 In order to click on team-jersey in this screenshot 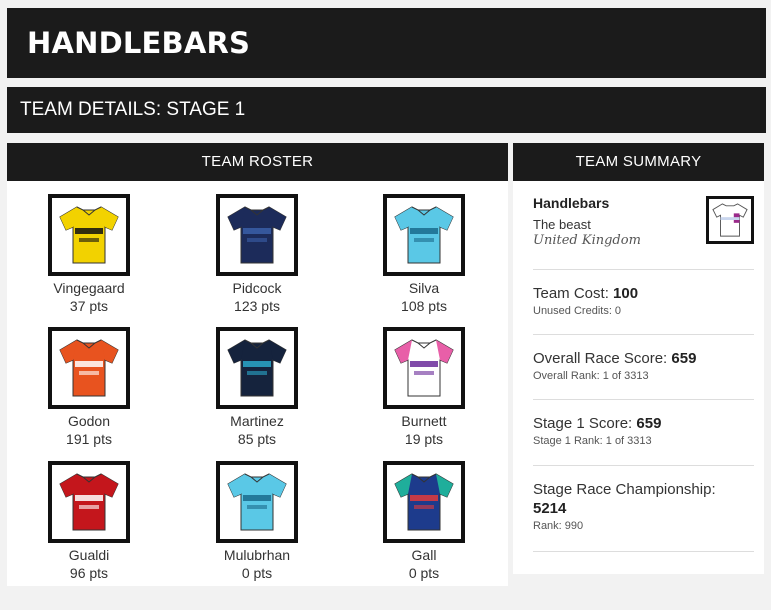, I will do `click(730, 220)`.